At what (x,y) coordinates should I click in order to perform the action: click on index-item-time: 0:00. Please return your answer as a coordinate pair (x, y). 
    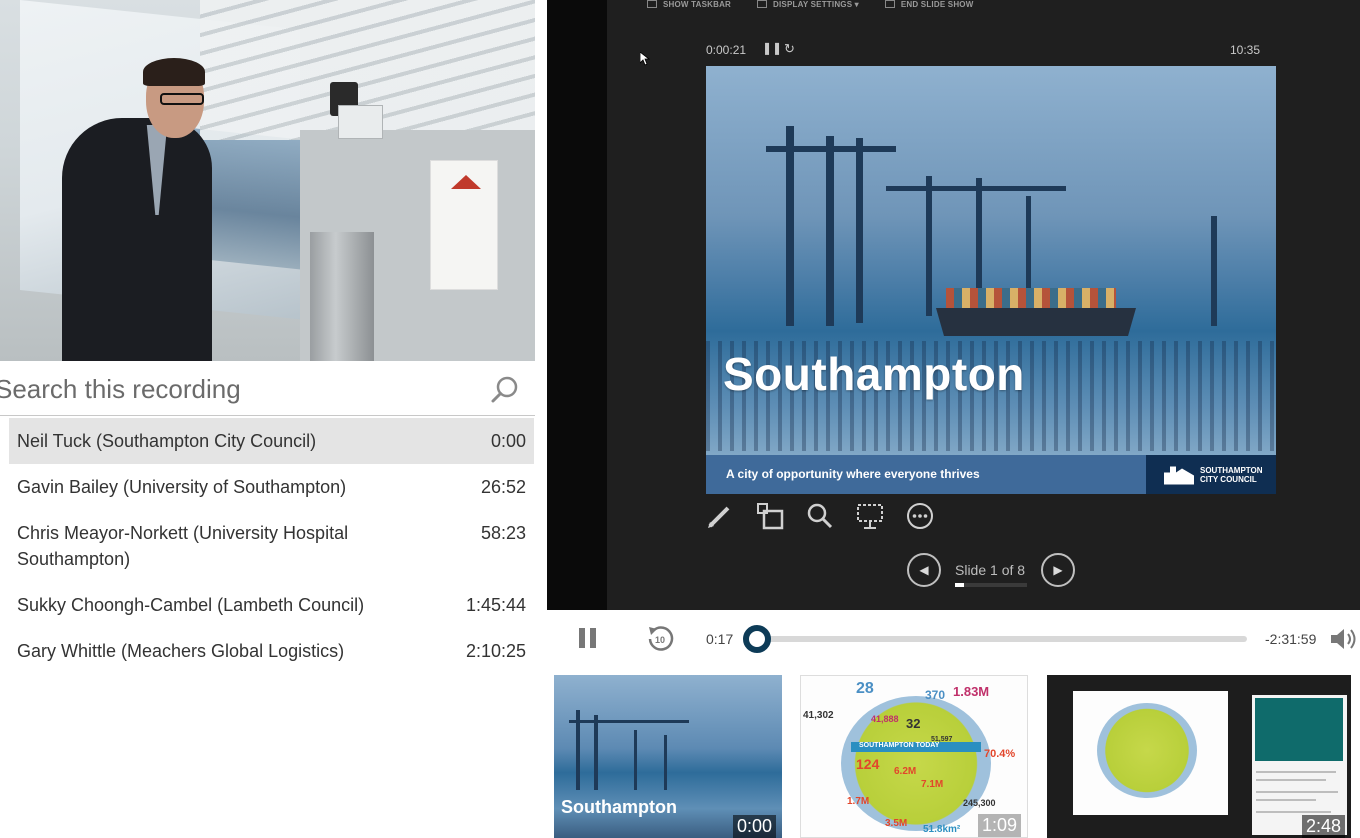
    Looking at the image, I should click on (508, 441).